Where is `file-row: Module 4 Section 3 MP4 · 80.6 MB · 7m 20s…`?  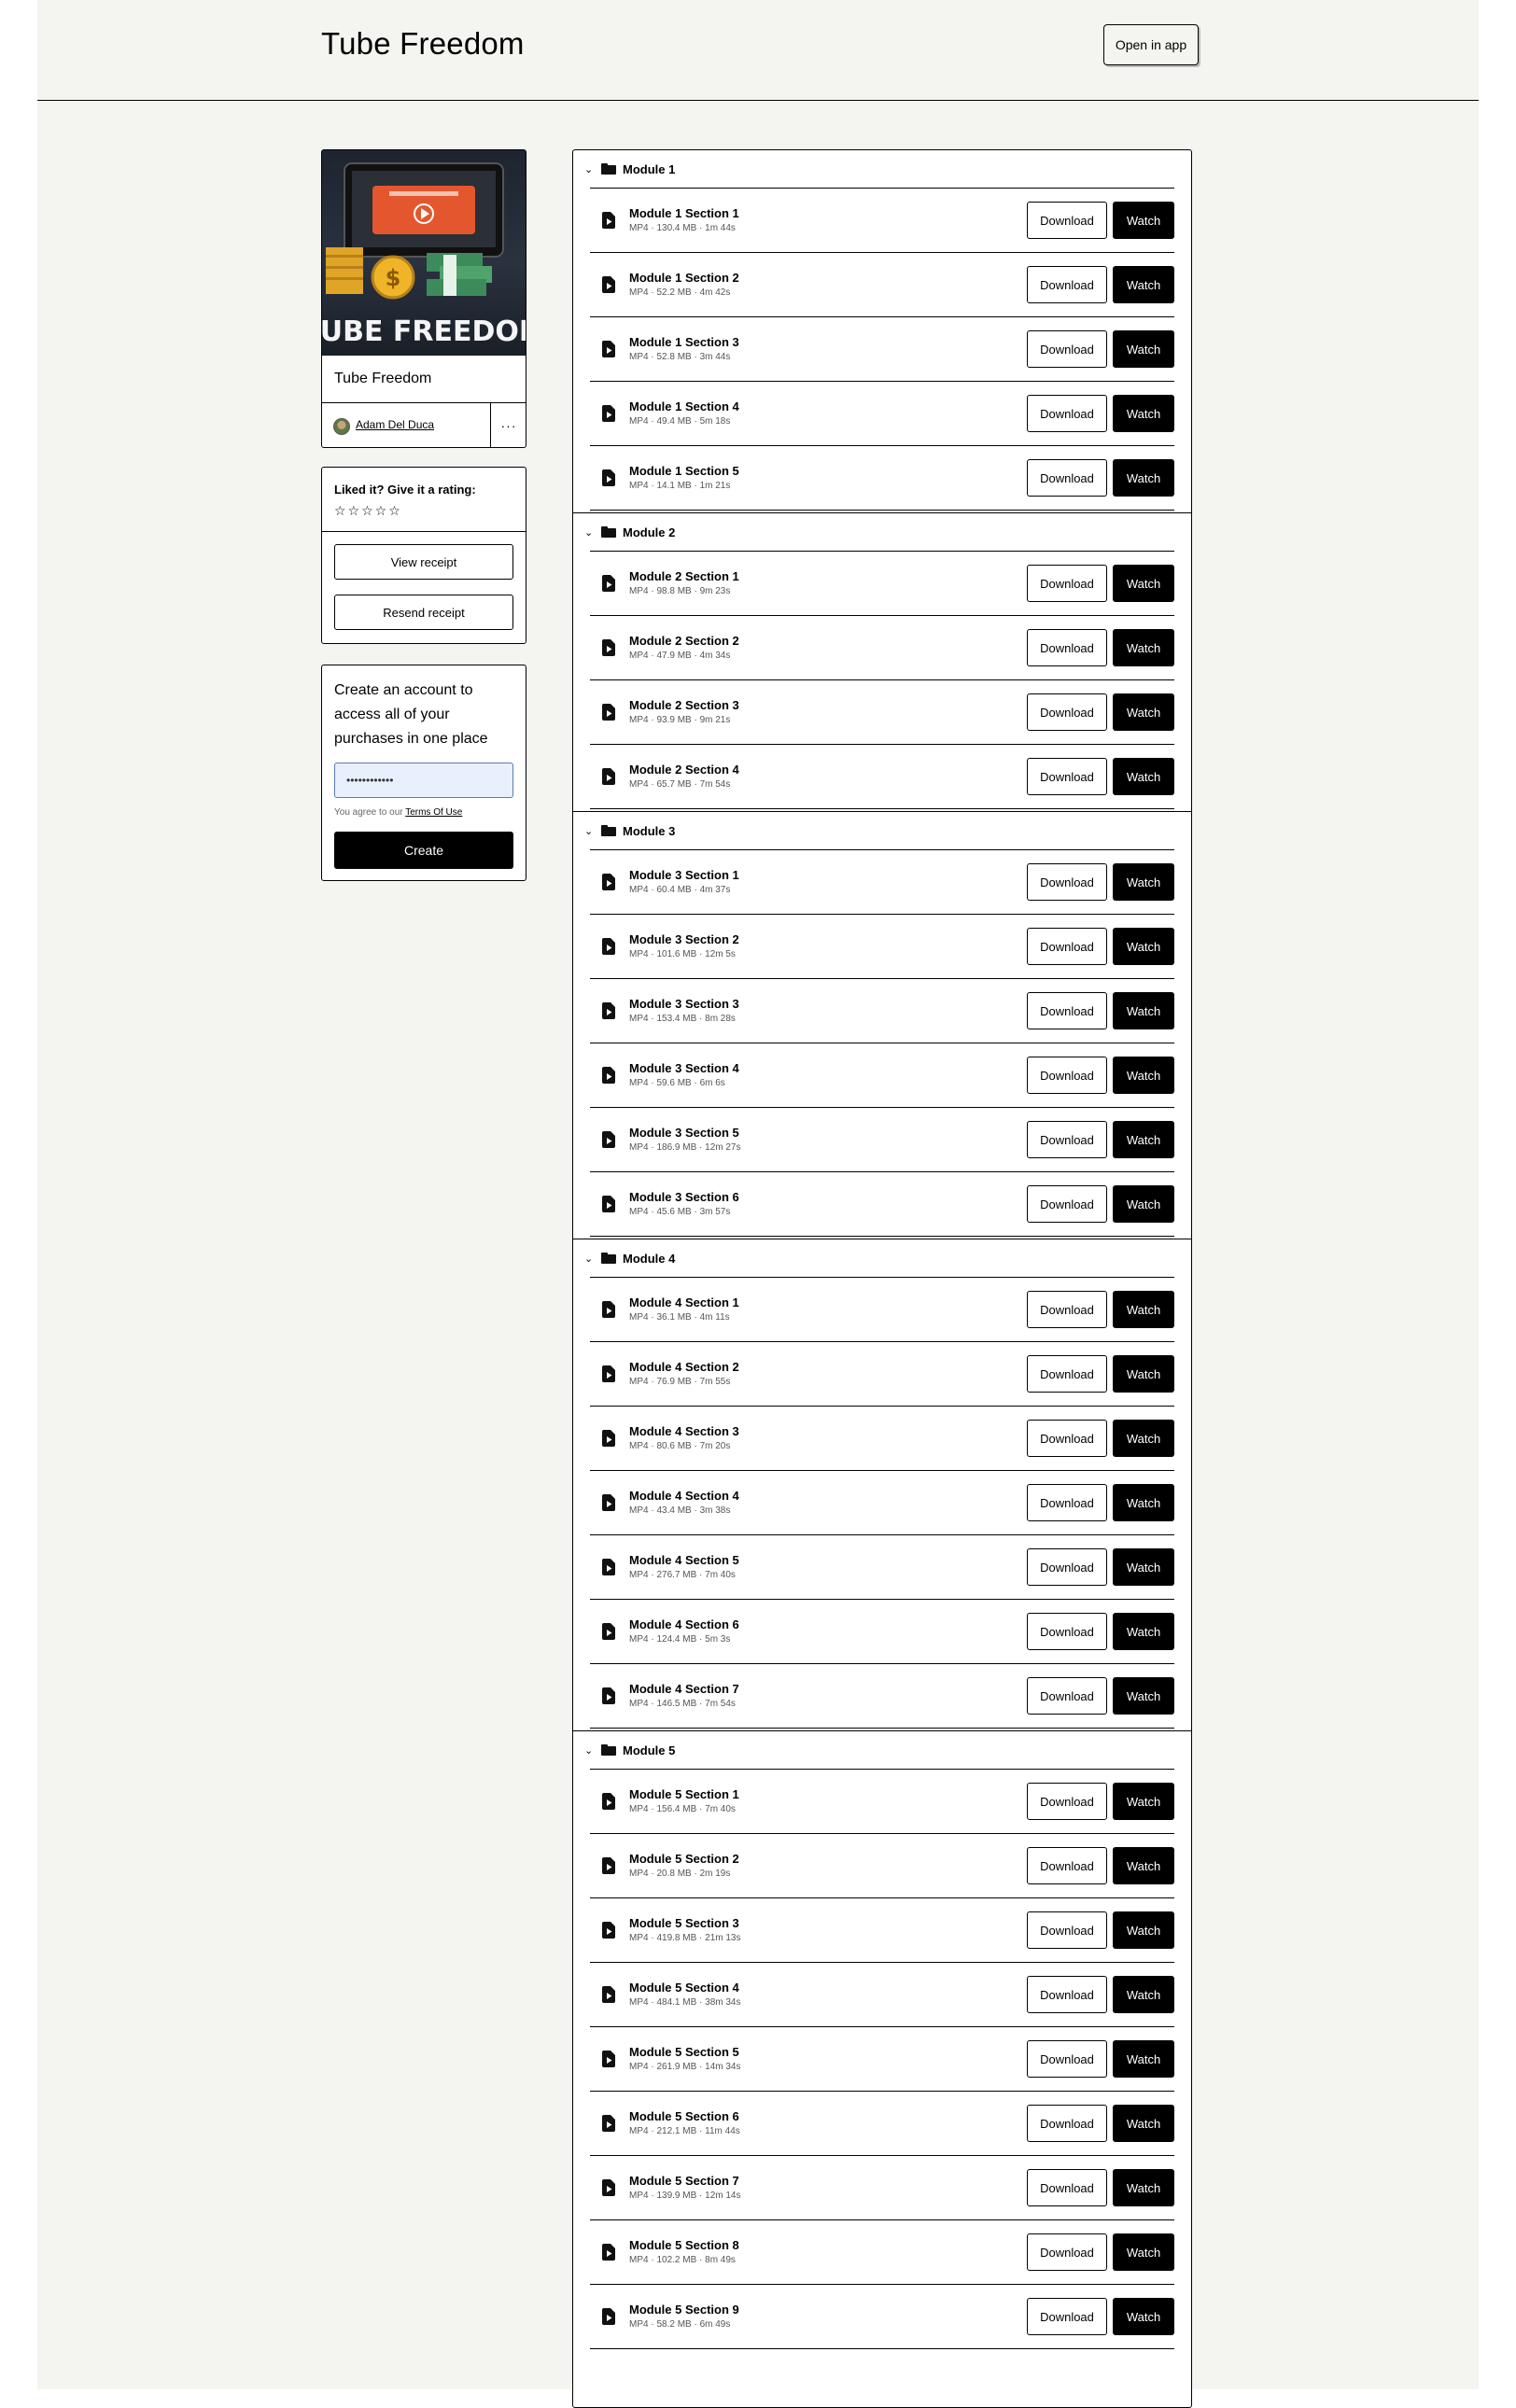
file-row: Module 4 Section 3 MP4 · 80.6 MB · 7m 20s… is located at coordinates (882, 1439).